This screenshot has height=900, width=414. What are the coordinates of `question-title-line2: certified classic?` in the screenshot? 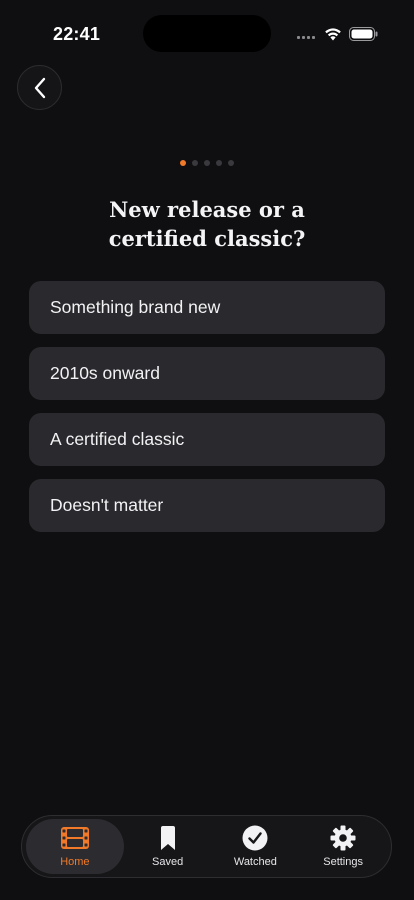 It's located at (207, 238).